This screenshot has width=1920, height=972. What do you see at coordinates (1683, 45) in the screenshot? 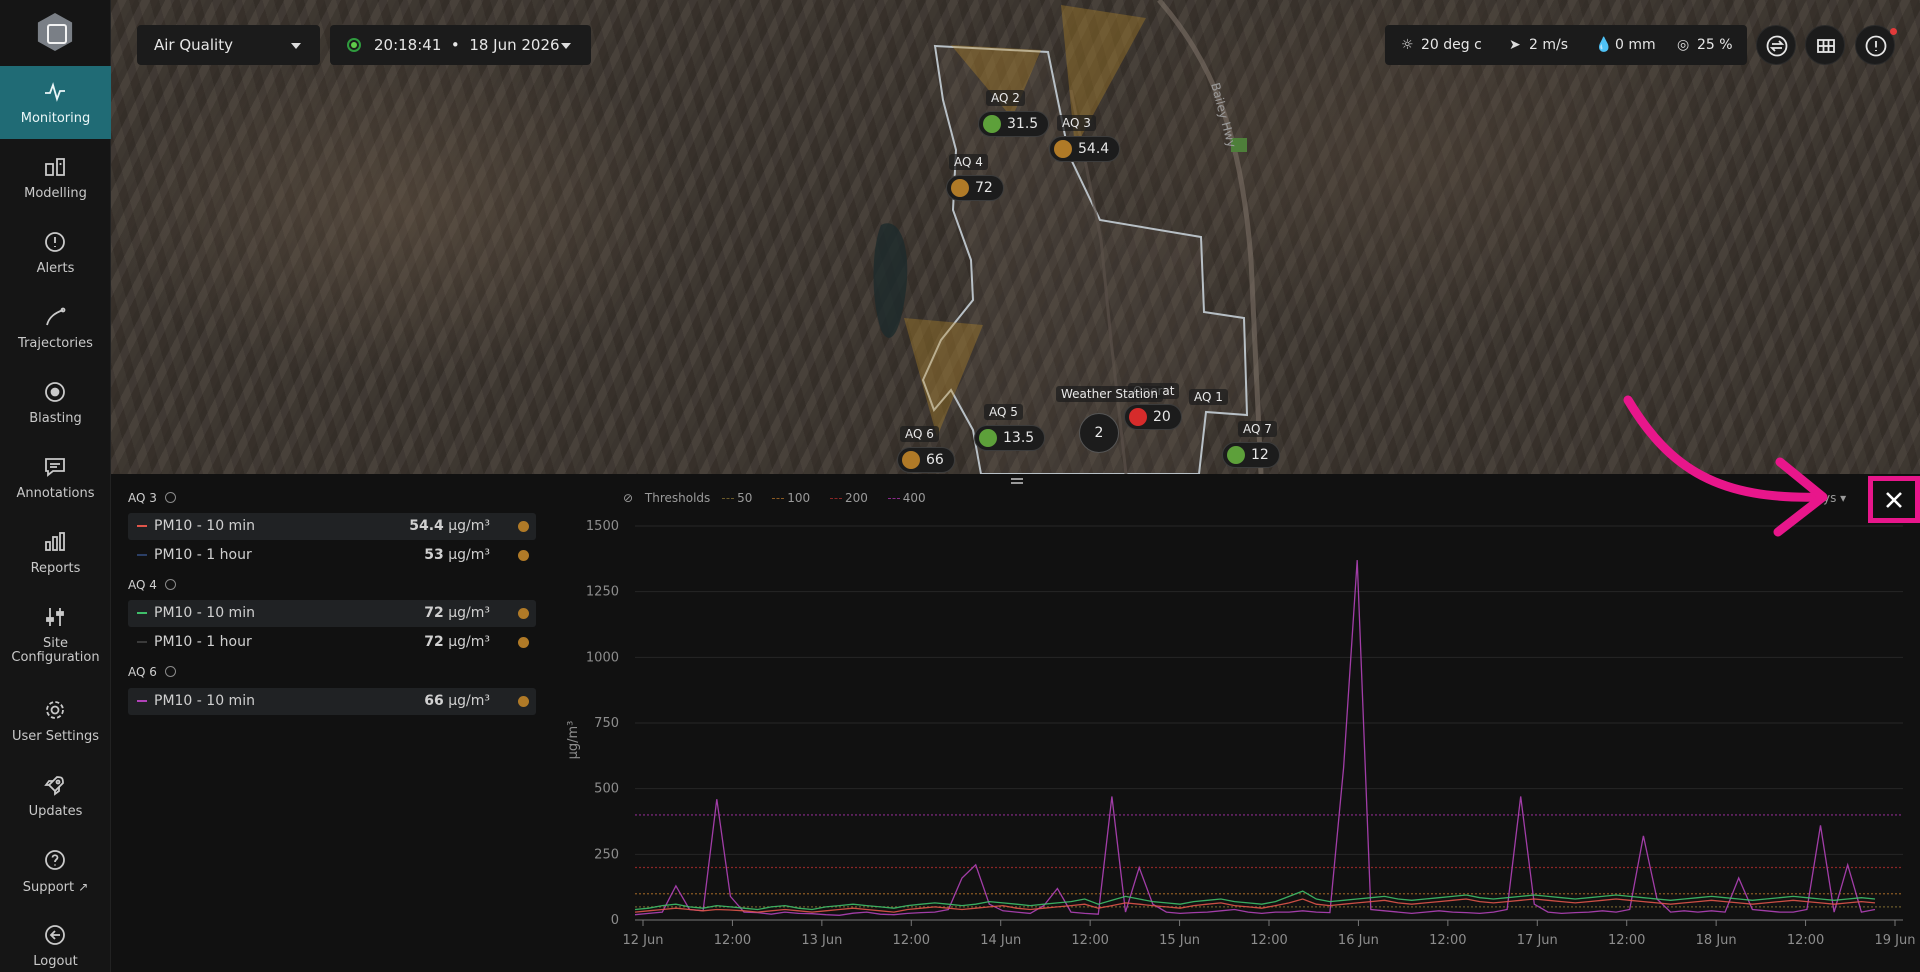
I see `humidity-icon: ◎` at bounding box center [1683, 45].